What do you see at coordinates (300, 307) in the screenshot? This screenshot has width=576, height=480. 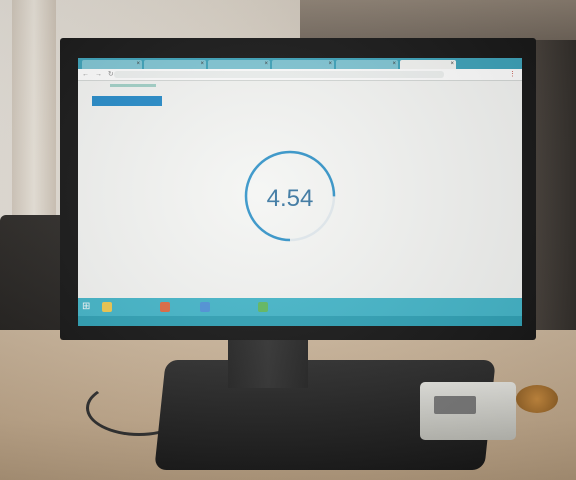 I see `taskbar: ⊞` at bounding box center [300, 307].